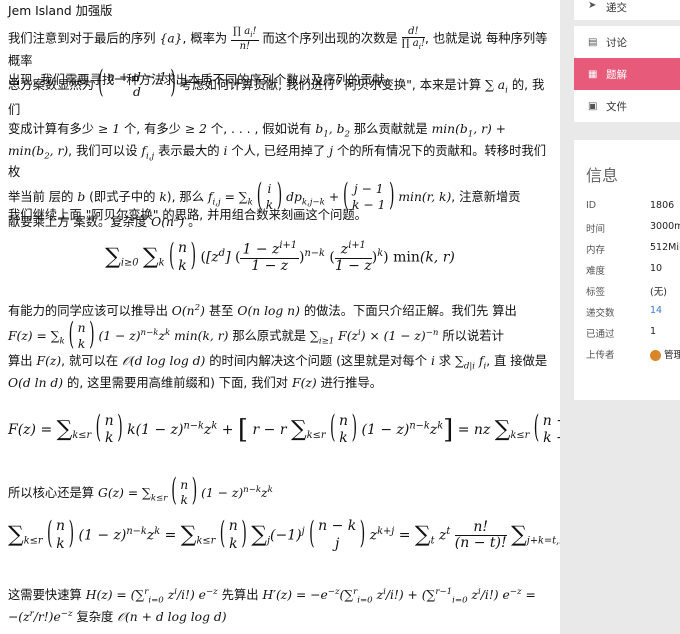 The image size is (680, 634). What do you see at coordinates (593, 42) in the screenshot?
I see `comment-icon: ▤` at bounding box center [593, 42].